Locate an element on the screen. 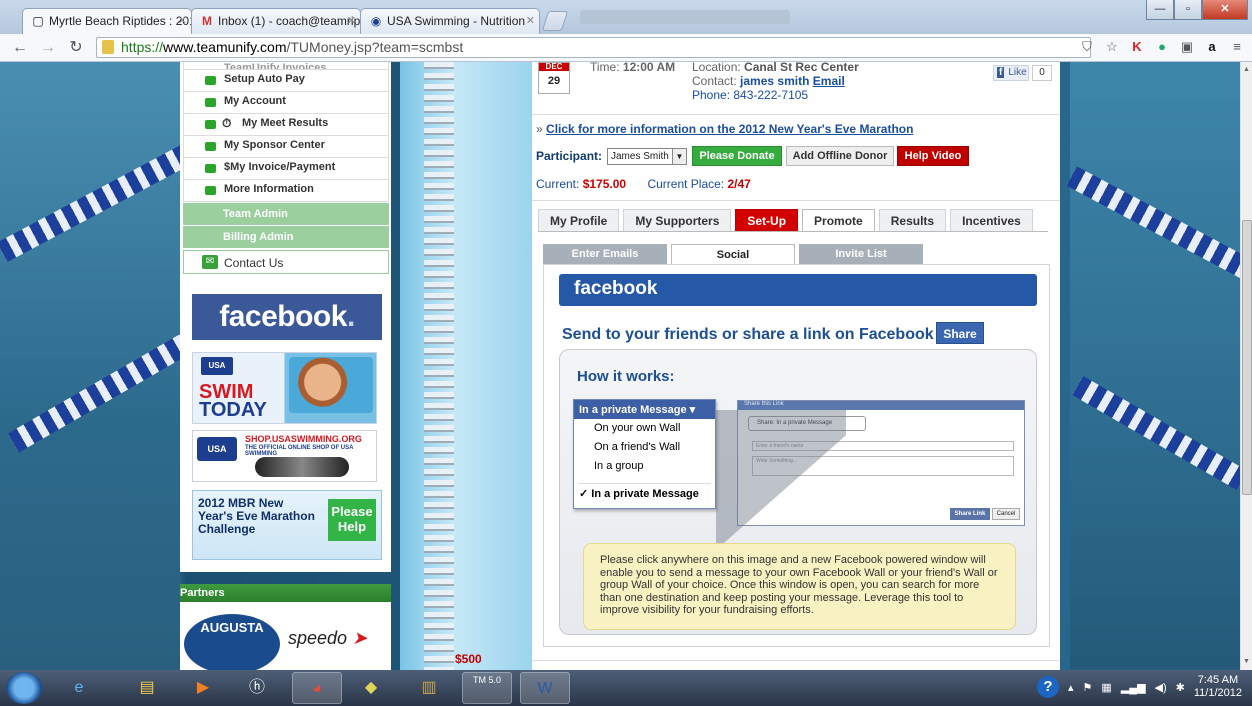  menu-icon: ≡ is located at coordinates (1237, 47).